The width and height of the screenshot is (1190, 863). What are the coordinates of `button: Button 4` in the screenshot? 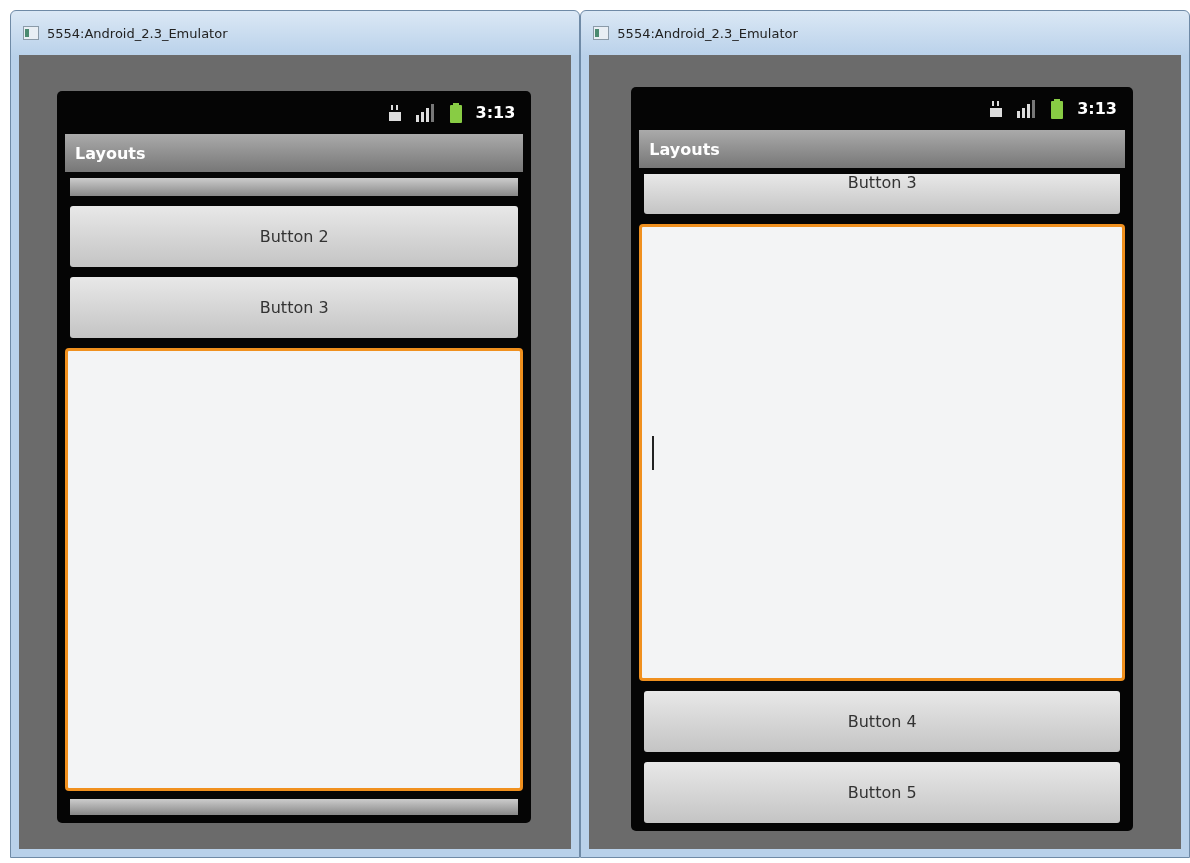 It's located at (882, 721).